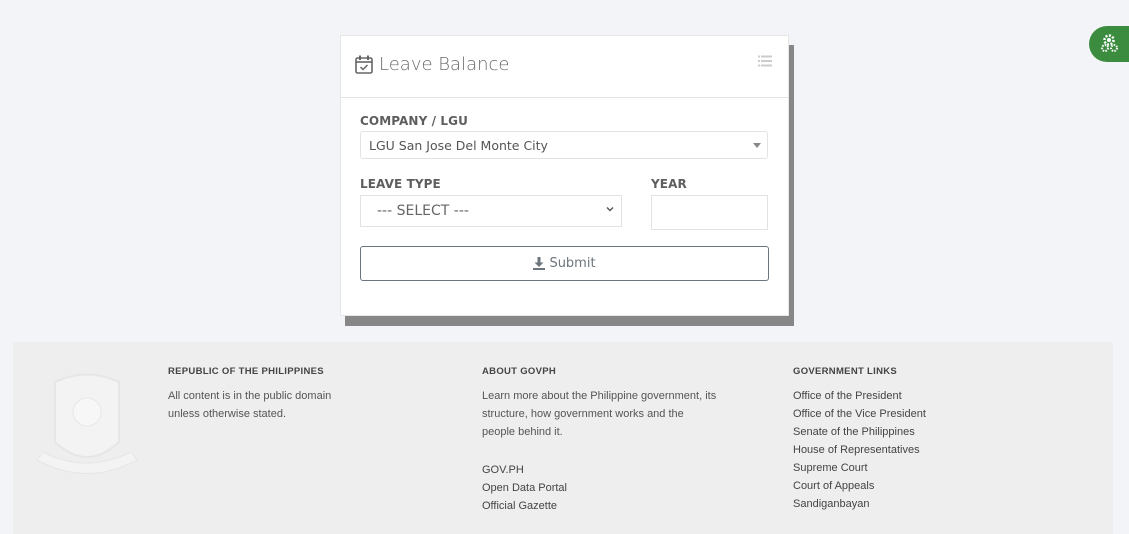 This screenshot has height=534, width=1129. I want to click on settings-button, so click(1109, 44).